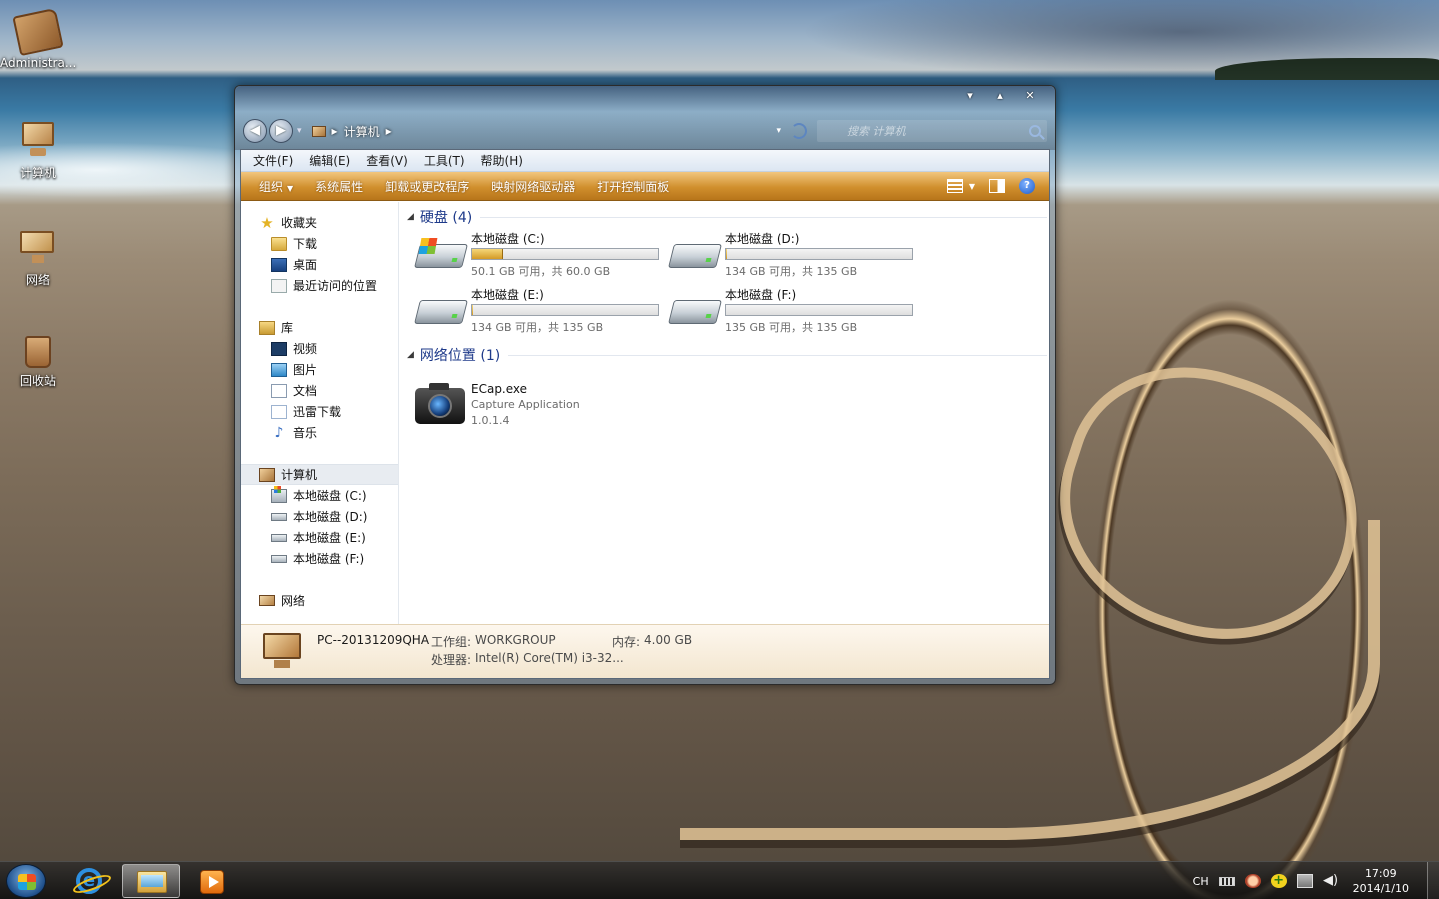 The image size is (1439, 899). I want to click on desktop-icon-computer: 计算机, so click(38, 150).